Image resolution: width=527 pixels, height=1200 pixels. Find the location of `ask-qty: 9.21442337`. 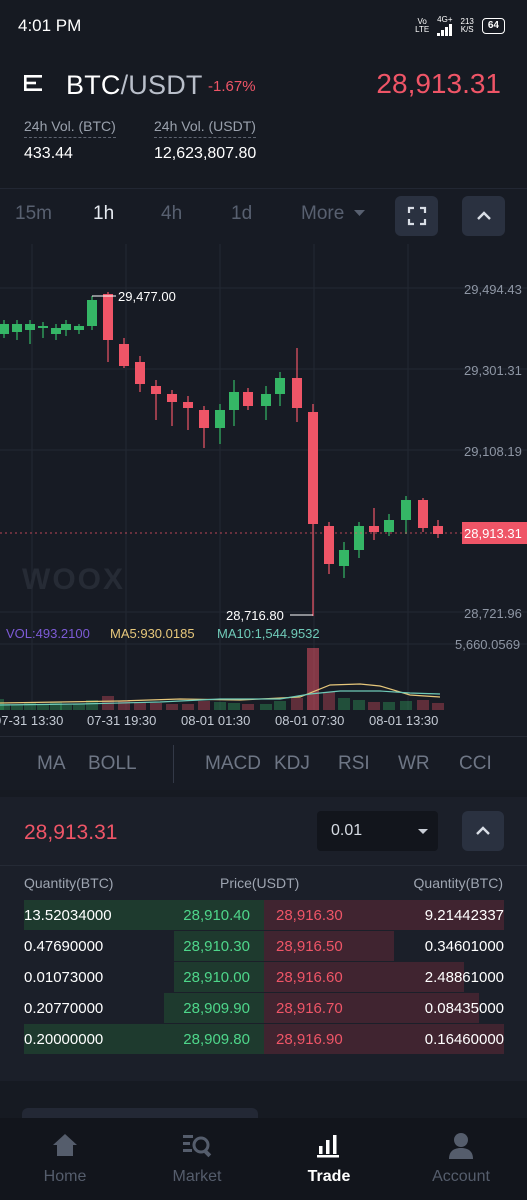

ask-qty: 9.21442337 is located at coordinates (464, 915).